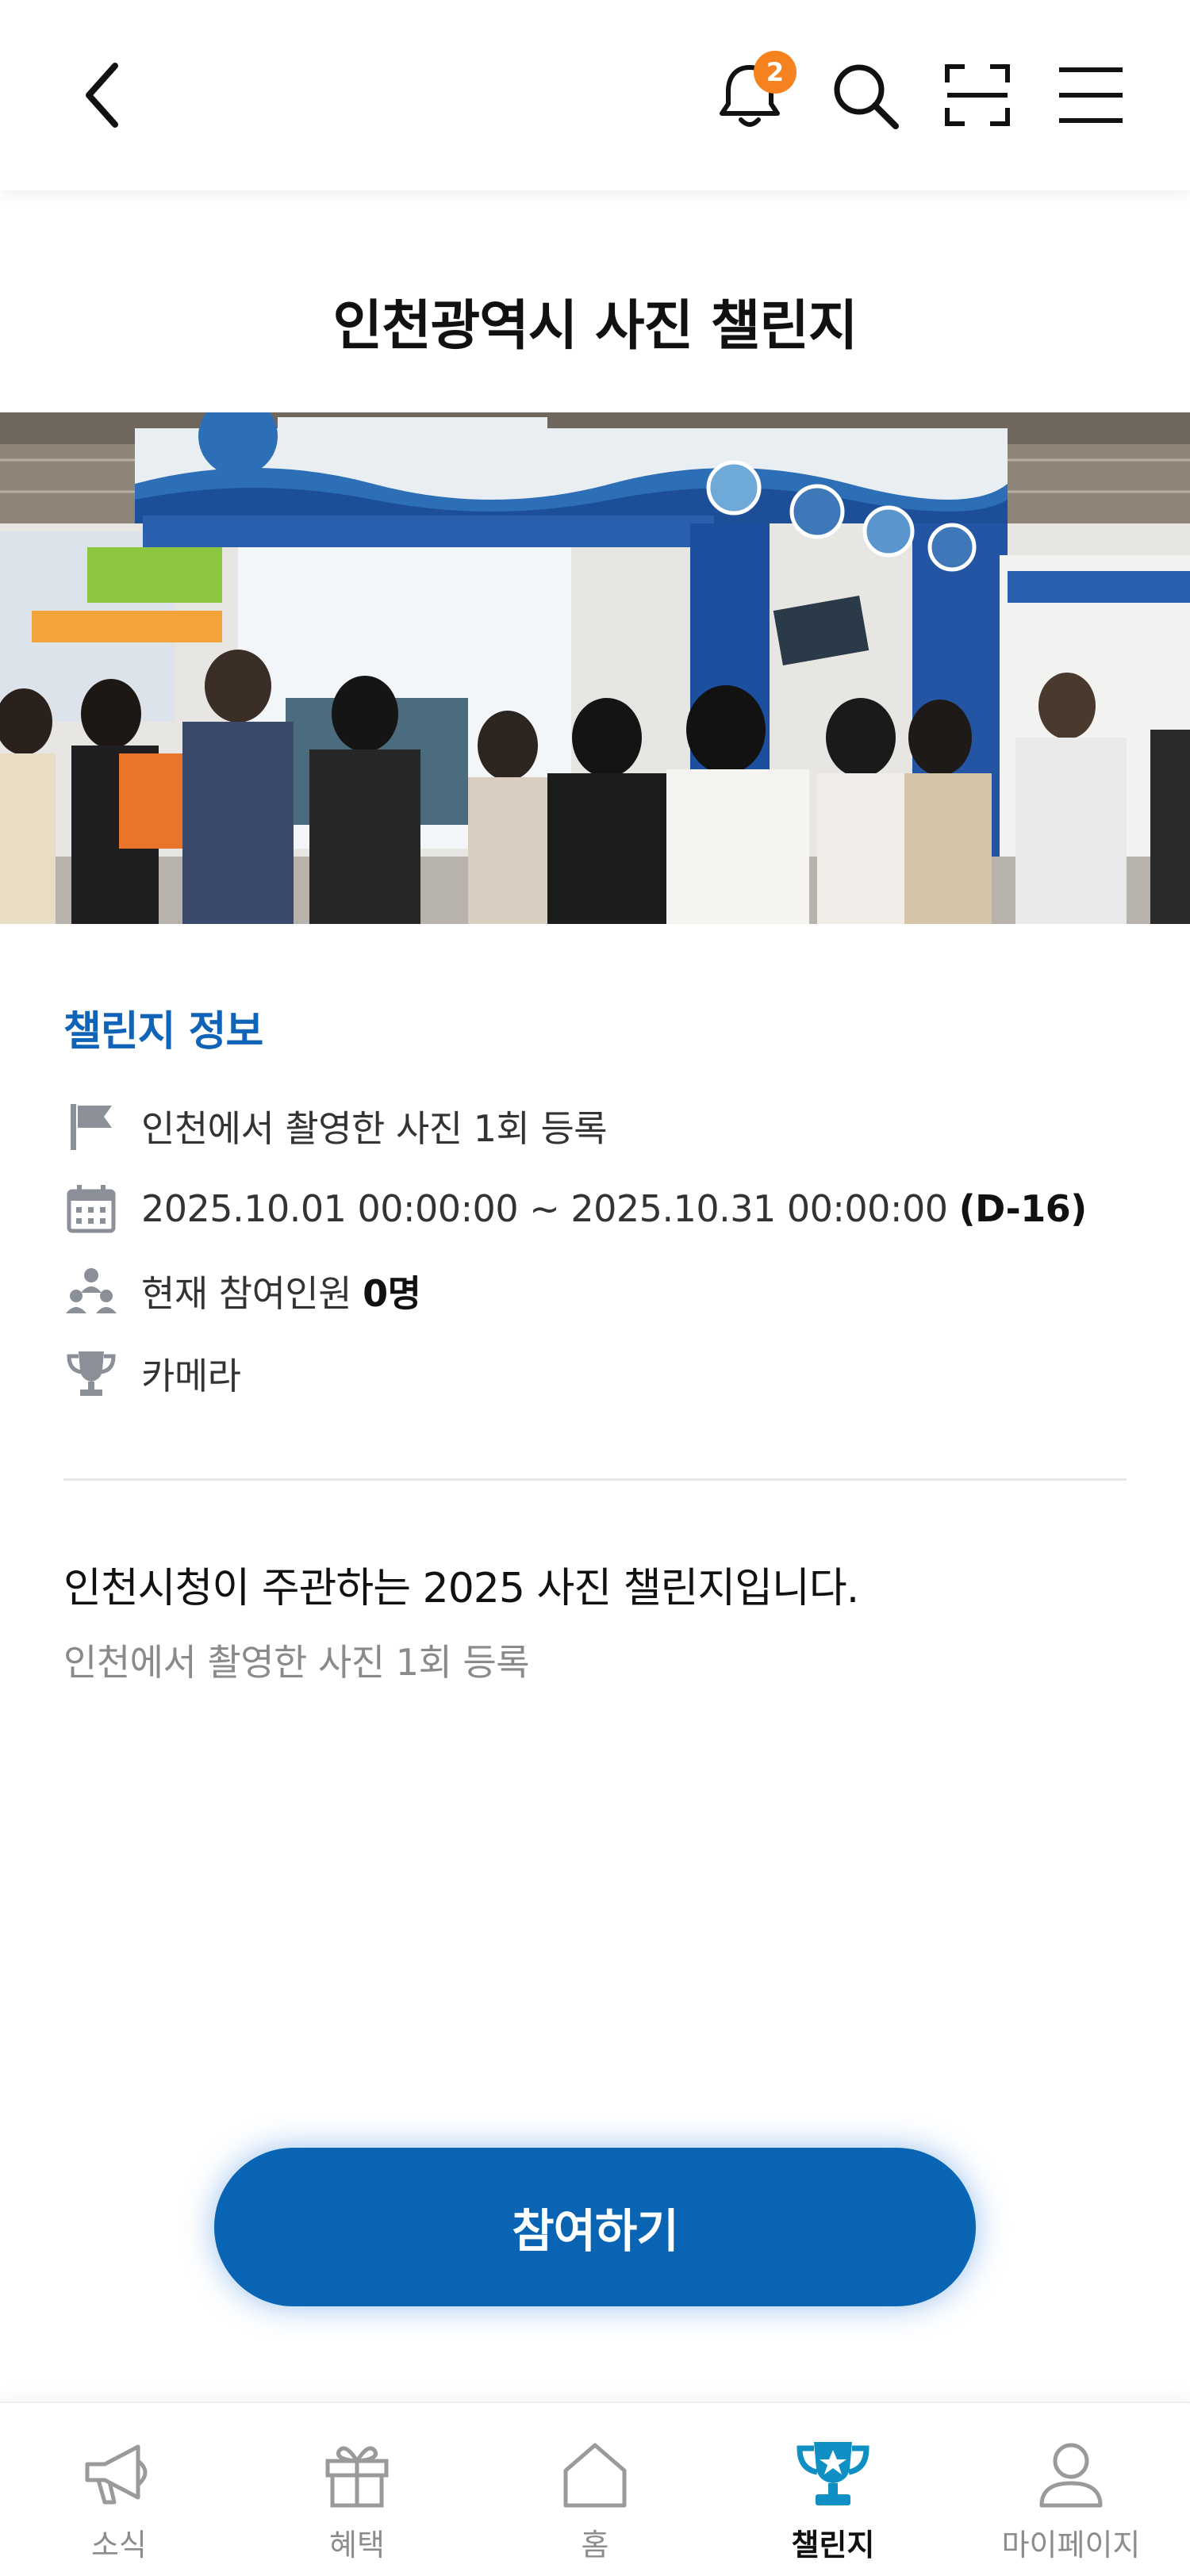 This screenshot has width=1190, height=2576. I want to click on challenge-info-title: 챌린지 정보, so click(163, 1032).